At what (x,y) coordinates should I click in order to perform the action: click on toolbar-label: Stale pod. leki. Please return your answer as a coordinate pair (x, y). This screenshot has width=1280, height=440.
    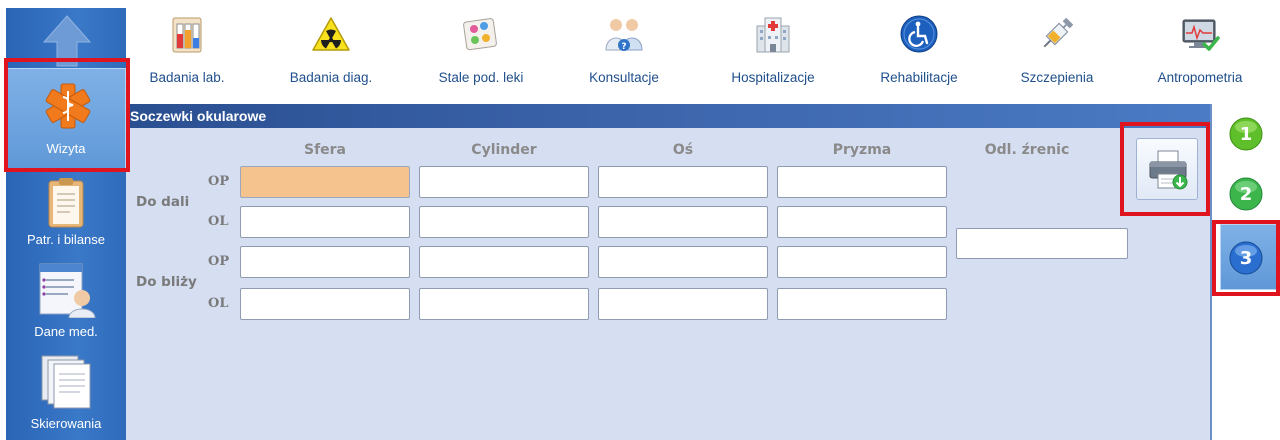
    Looking at the image, I should click on (481, 77).